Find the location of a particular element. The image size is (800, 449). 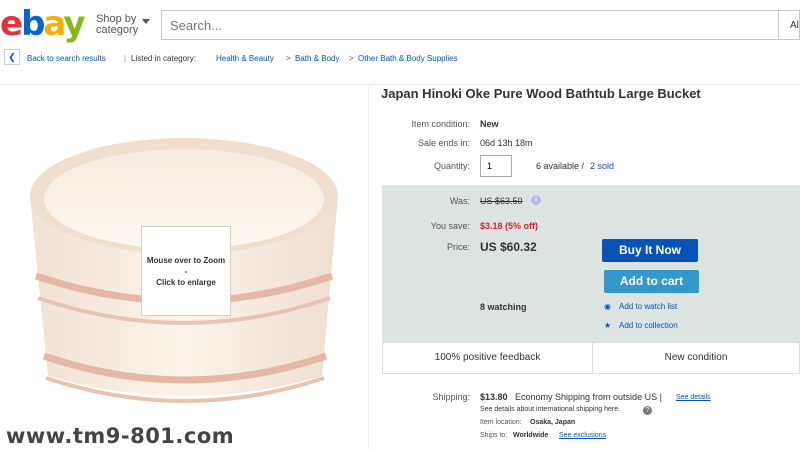

help-icon: ? is located at coordinates (647, 410).